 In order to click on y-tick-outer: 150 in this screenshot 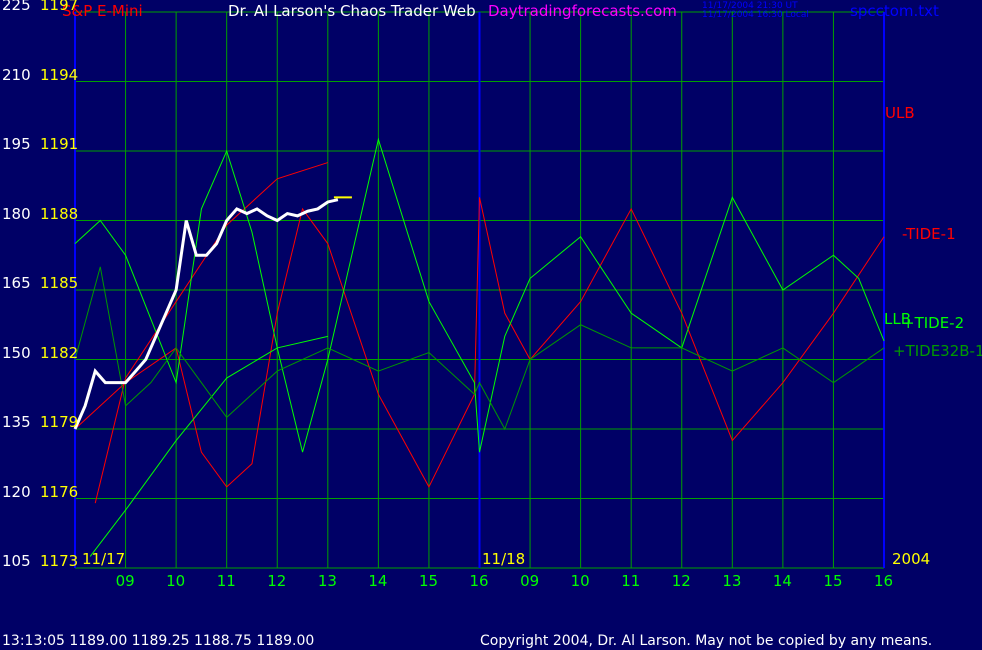, I will do `click(16, 352)`.